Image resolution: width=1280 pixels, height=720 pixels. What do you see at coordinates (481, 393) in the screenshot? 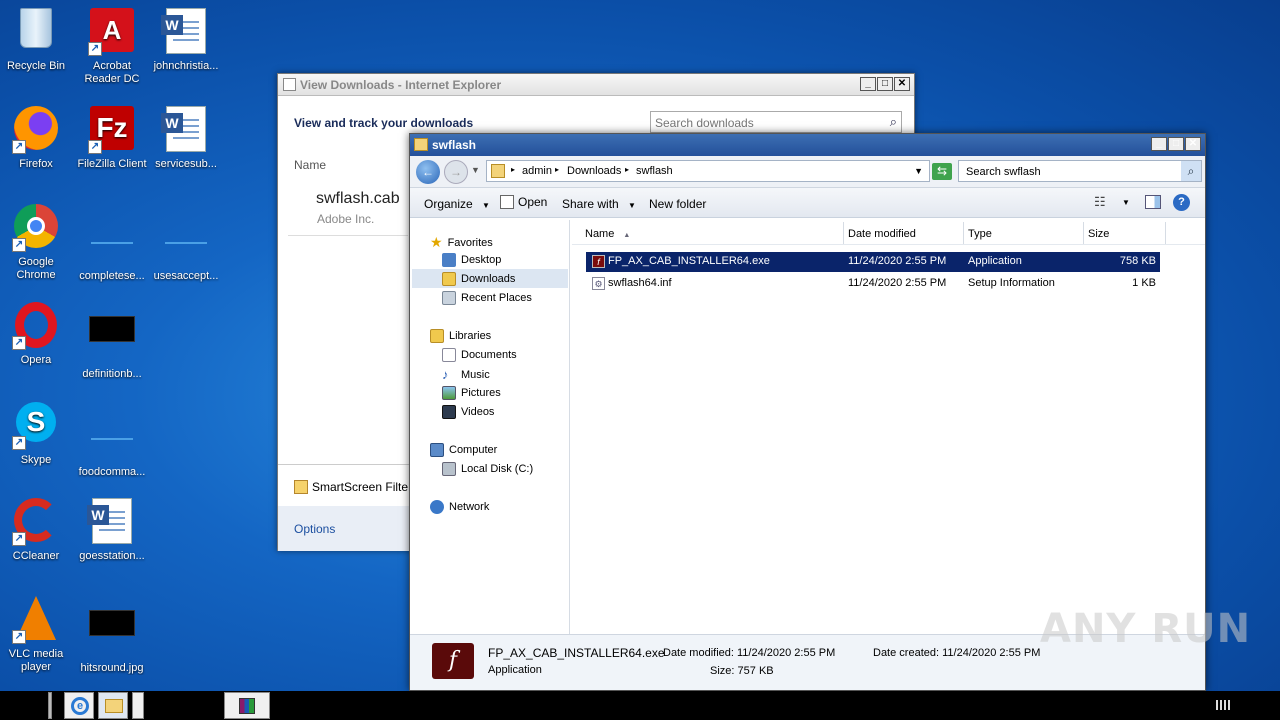
I see `nav-label: Pictures` at bounding box center [481, 393].